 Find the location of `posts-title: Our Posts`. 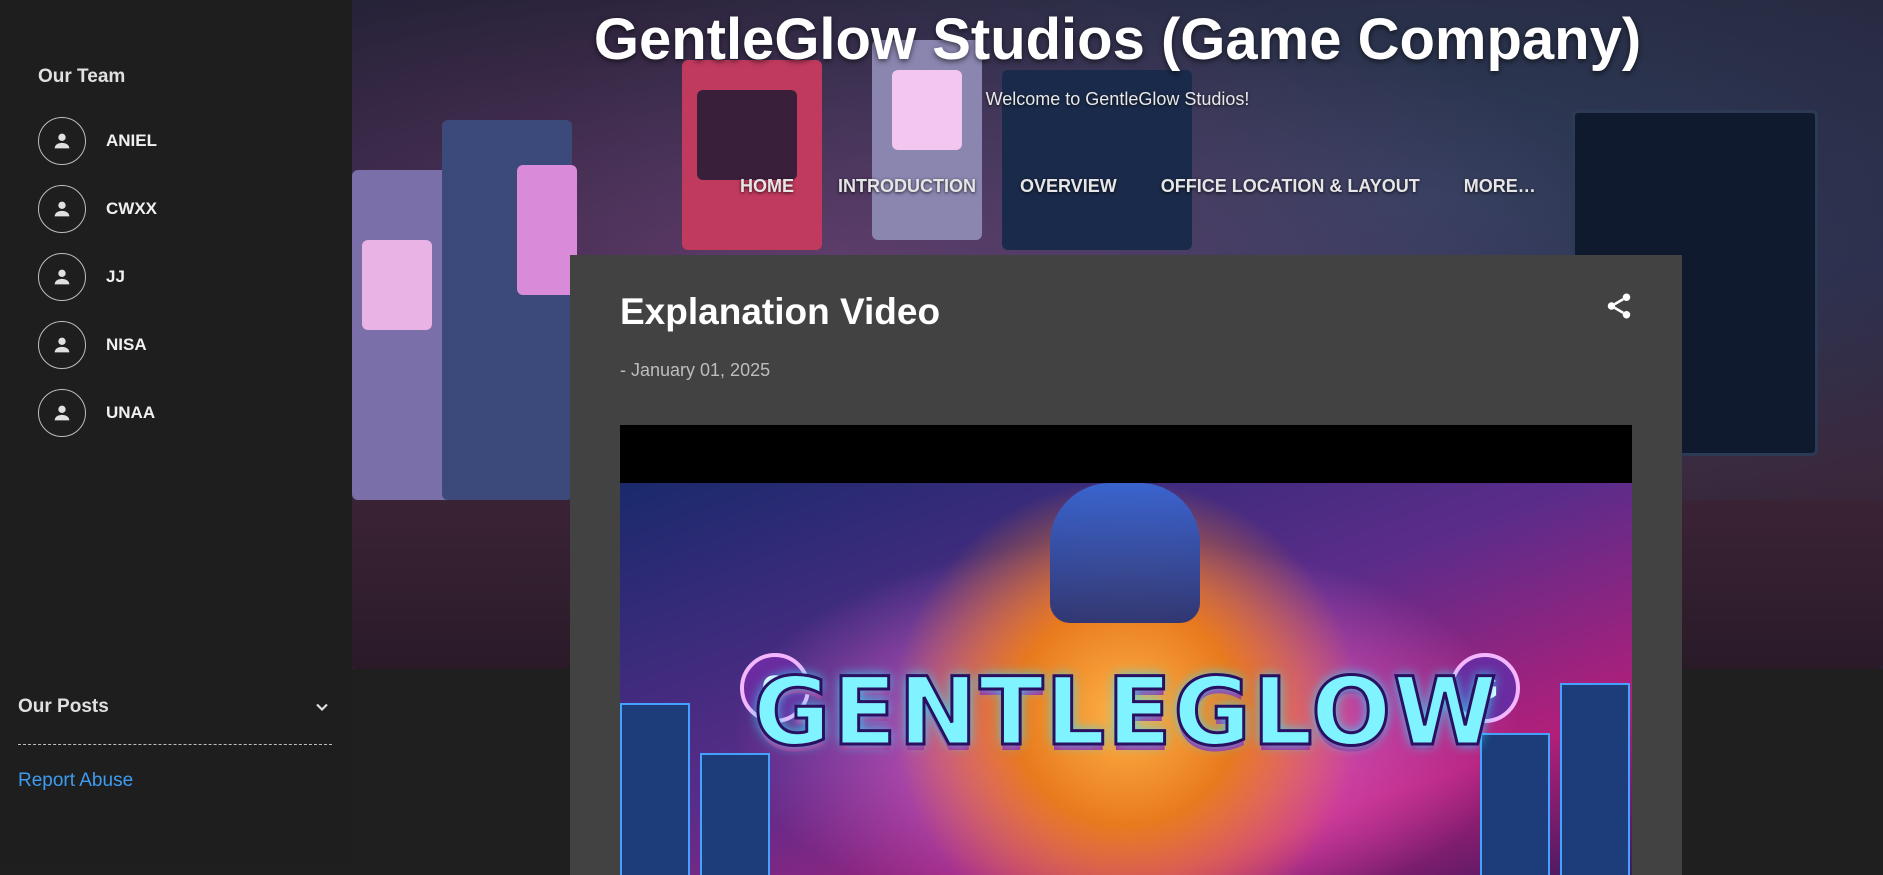

posts-title: Our Posts is located at coordinates (63, 706).